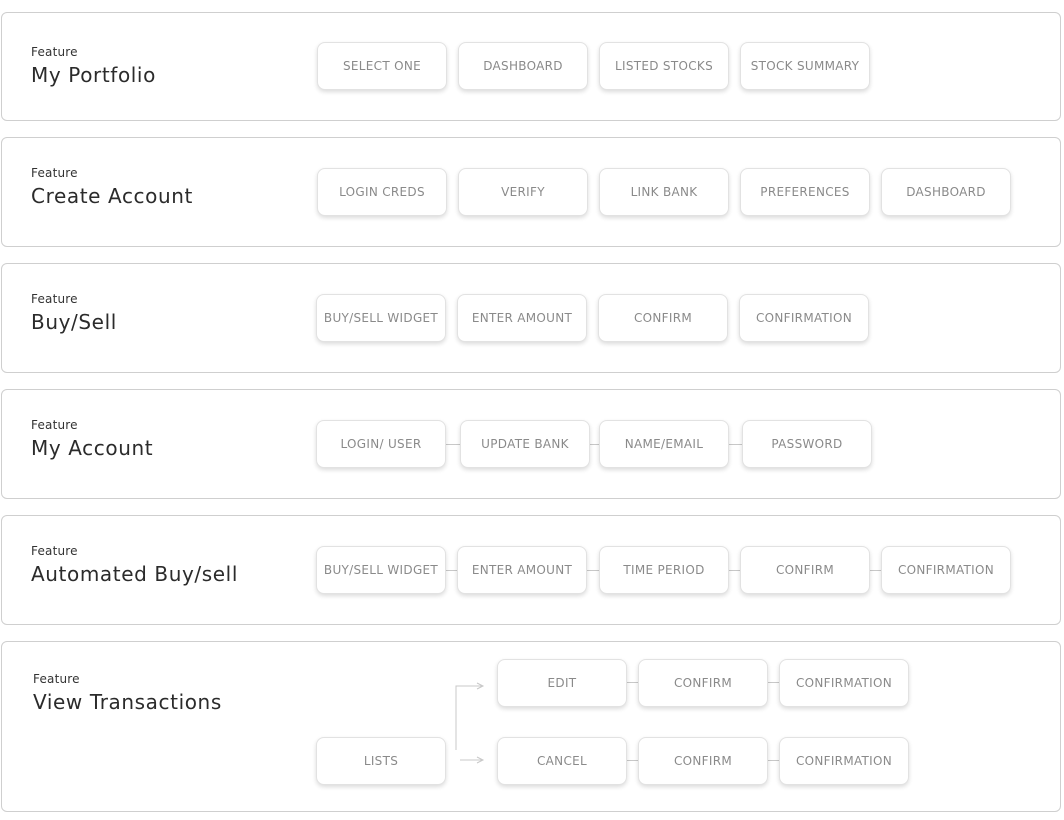 Image resolution: width=1064 pixels, height=820 pixels. What do you see at coordinates (381, 761) in the screenshot?
I see `step-lists: LISTS` at bounding box center [381, 761].